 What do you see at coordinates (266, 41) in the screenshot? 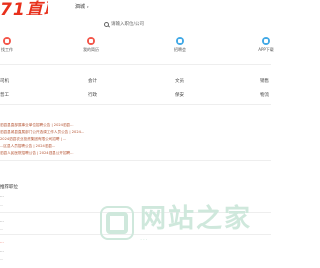
I see `phone-icon` at bounding box center [266, 41].